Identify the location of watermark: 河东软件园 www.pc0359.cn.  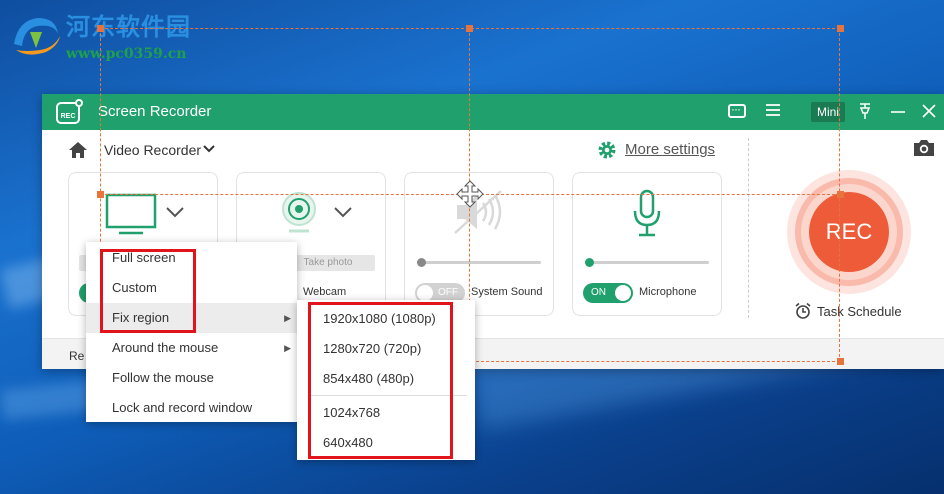
(99, 38).